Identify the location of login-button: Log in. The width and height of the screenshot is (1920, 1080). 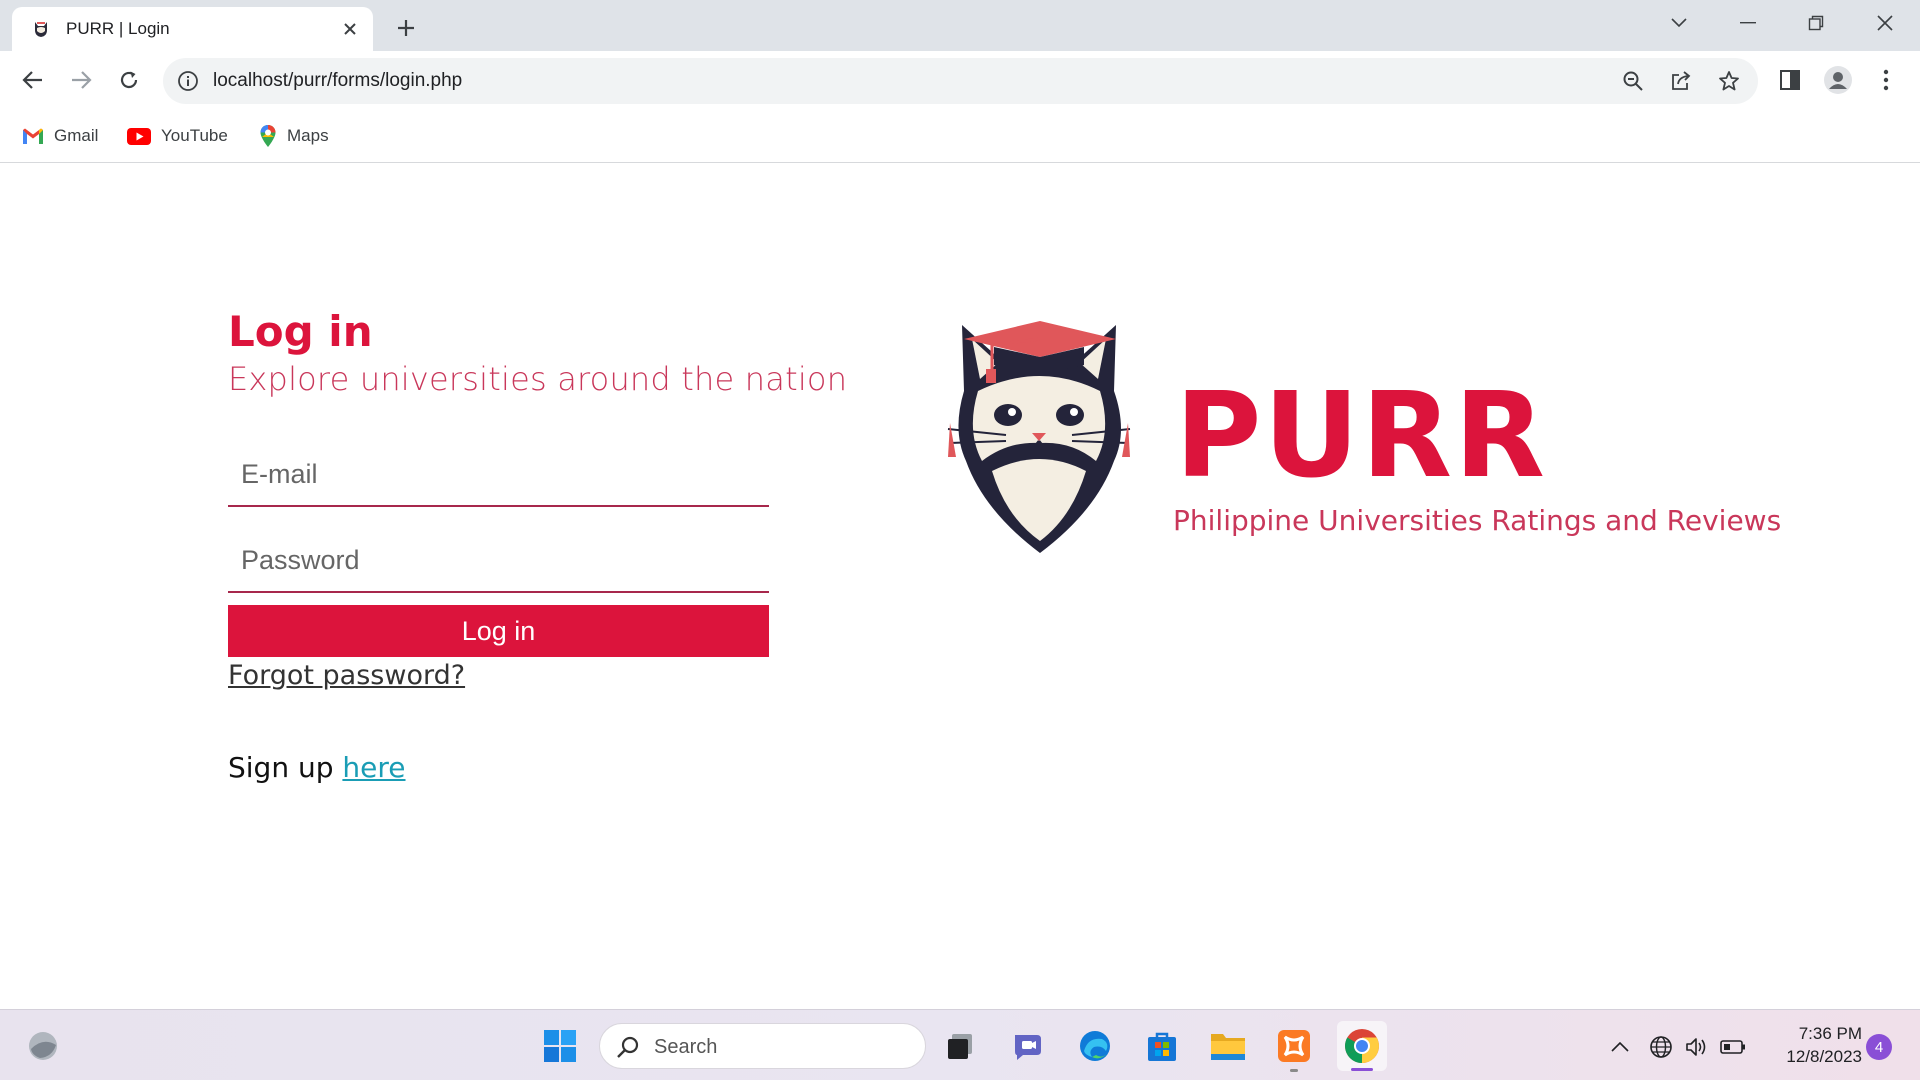
(498, 631).